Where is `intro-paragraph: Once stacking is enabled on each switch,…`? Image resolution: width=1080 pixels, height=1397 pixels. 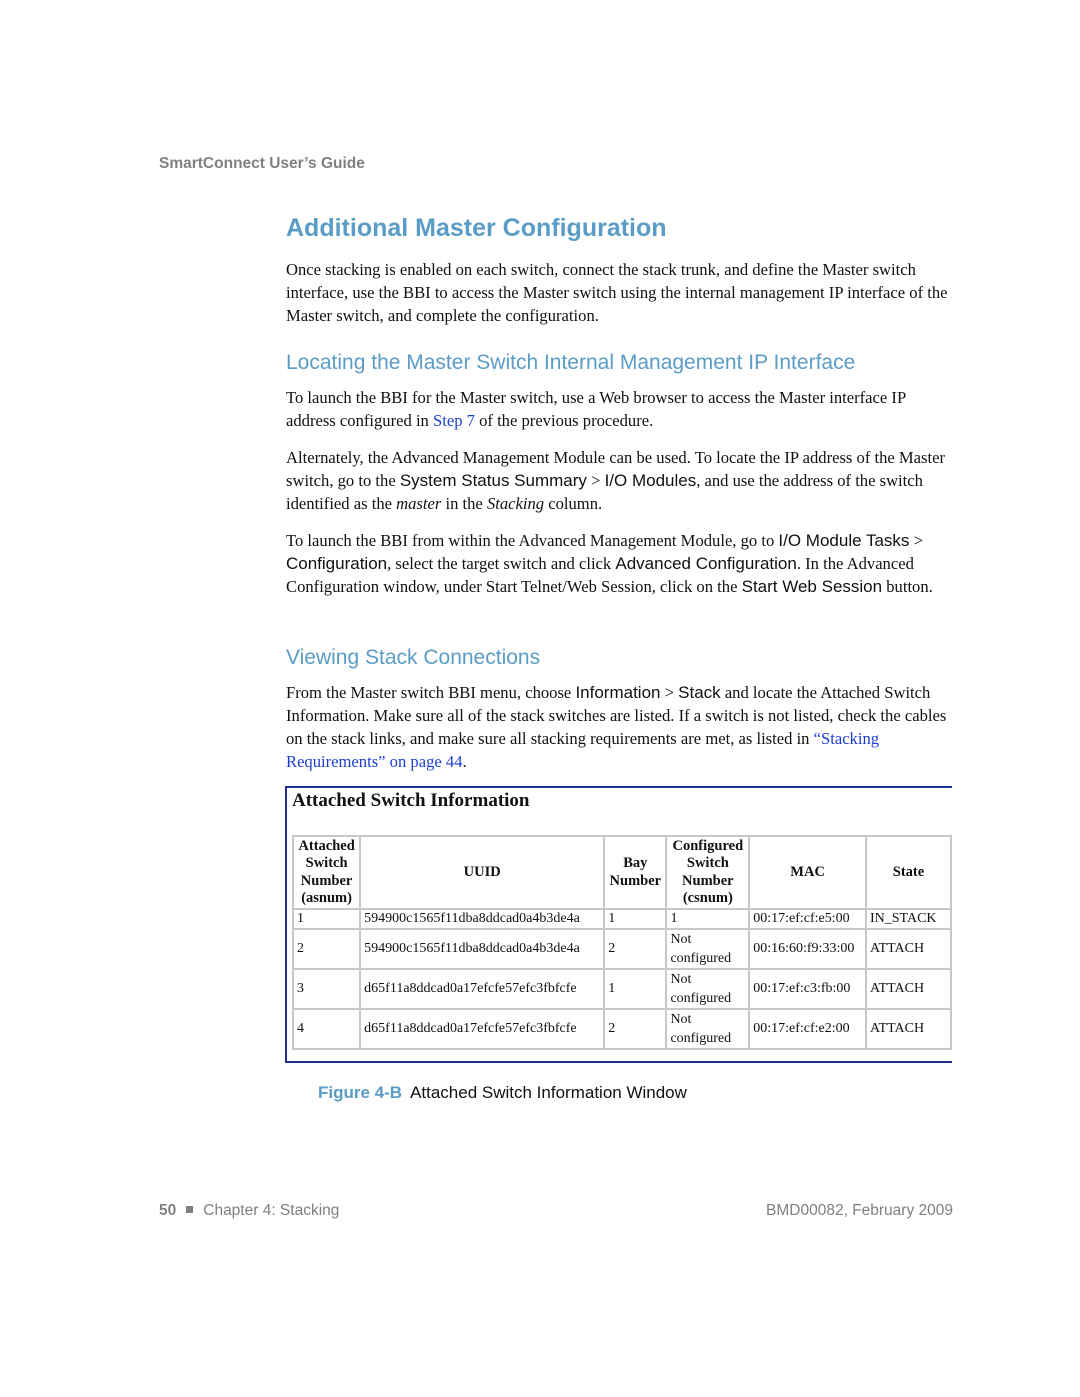
intro-paragraph: Once stacking is enabled on each switch,… is located at coordinates (621, 292).